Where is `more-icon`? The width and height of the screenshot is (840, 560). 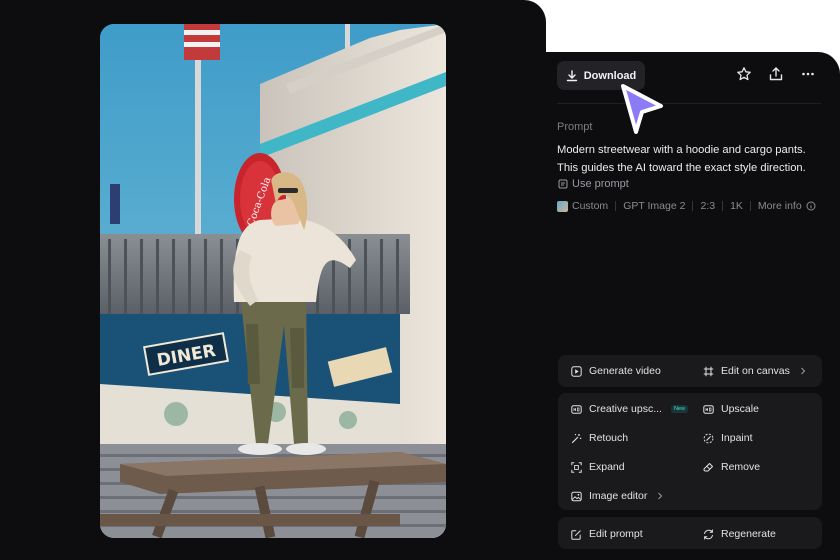
more-icon is located at coordinates (808, 74).